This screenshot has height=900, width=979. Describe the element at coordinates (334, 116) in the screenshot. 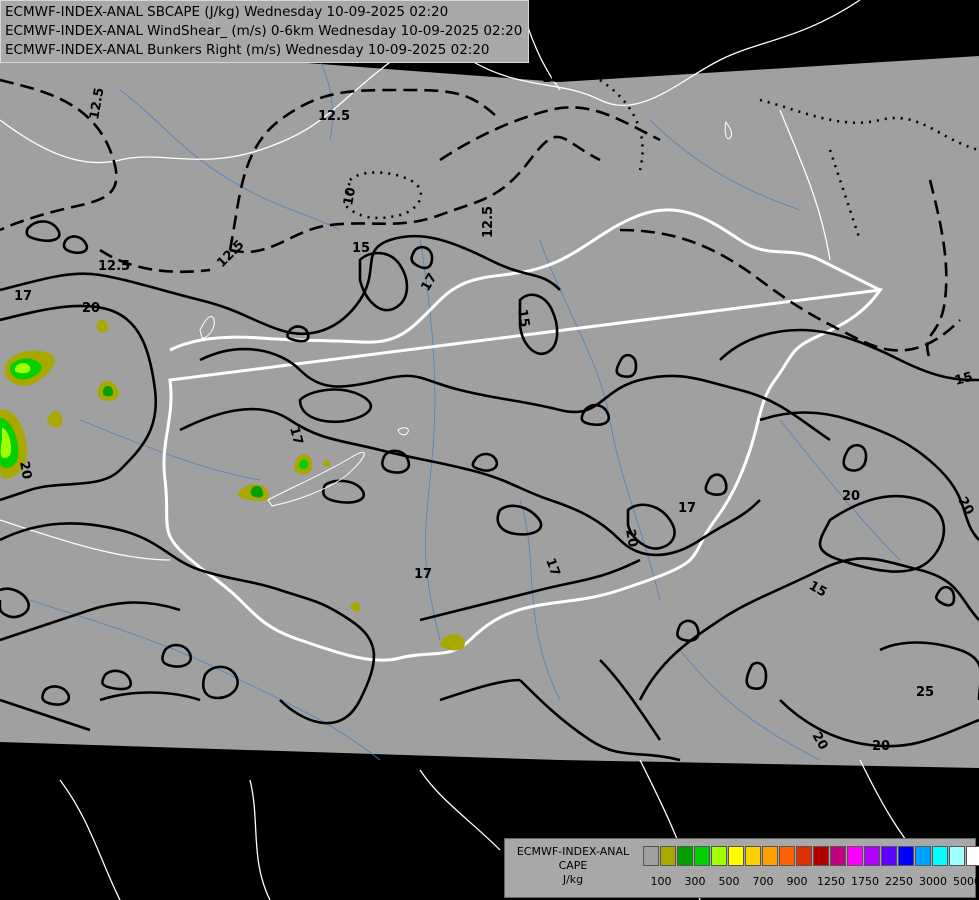

I see `contour-label-12-5-b: 12.5` at that location.